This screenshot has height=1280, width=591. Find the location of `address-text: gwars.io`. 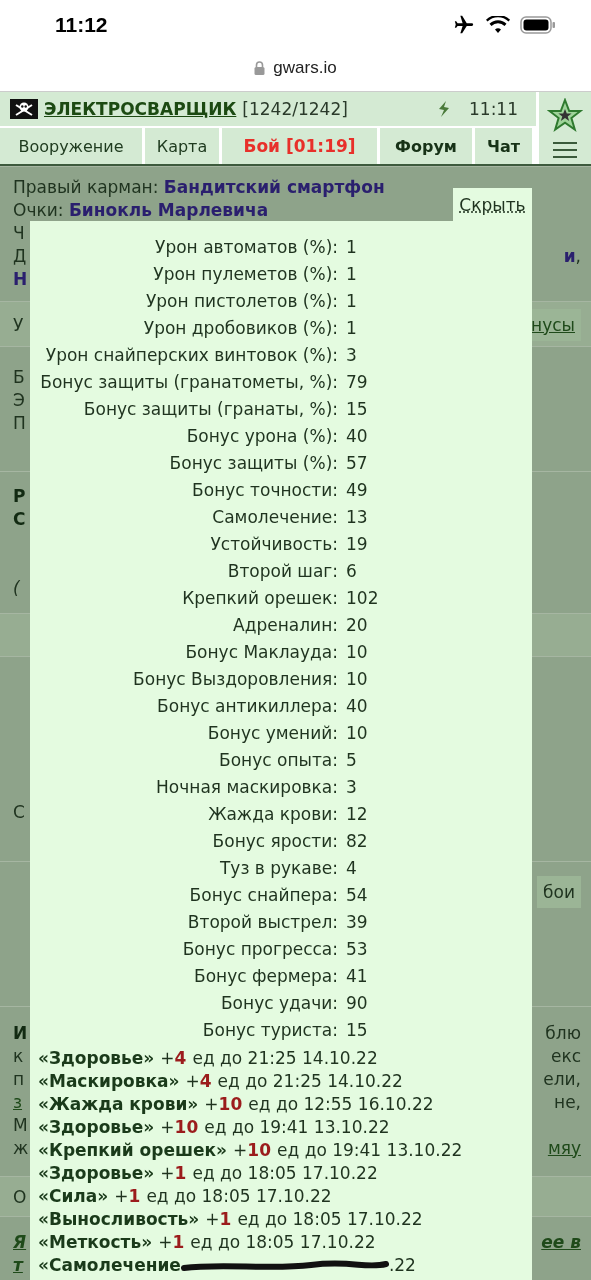

address-text: gwars.io is located at coordinates (305, 68).